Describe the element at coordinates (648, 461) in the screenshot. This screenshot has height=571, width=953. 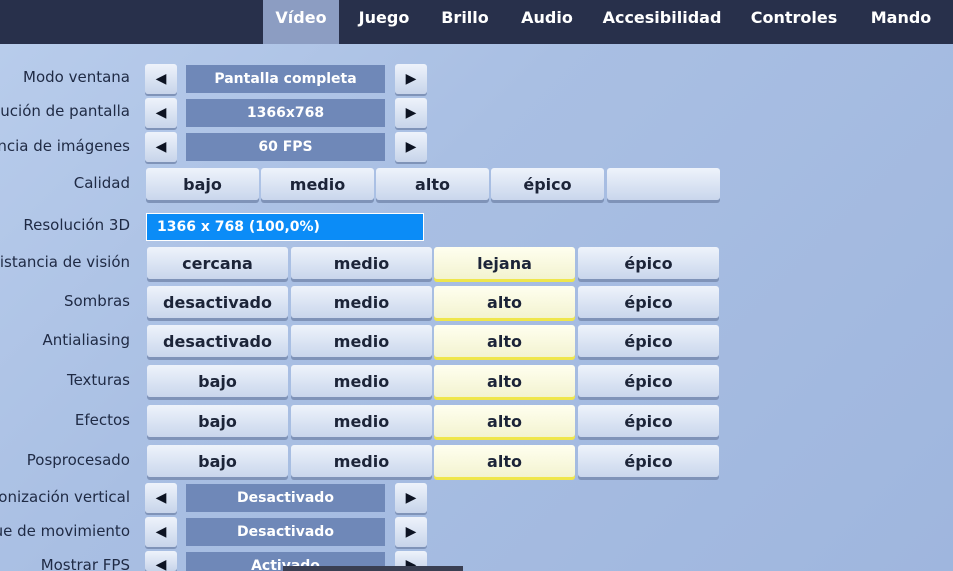
I see `postprocessing-option-epico: épico` at that location.